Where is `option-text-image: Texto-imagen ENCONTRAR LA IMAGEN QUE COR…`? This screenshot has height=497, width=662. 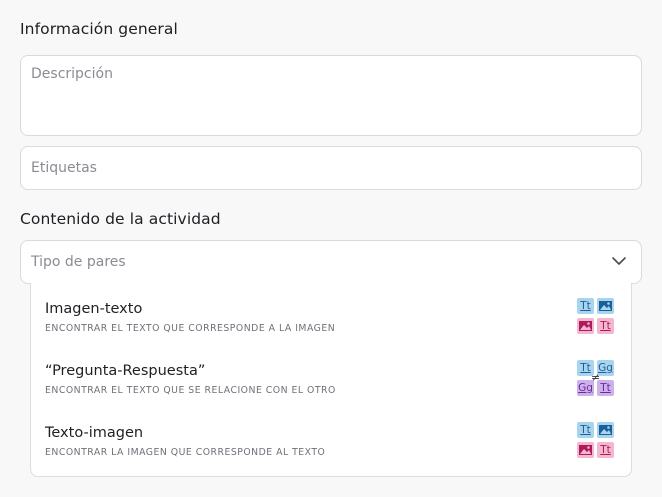 option-text-image: Texto-imagen ENCONTRAR LA IMAGEN QUE COR… is located at coordinates (331, 438).